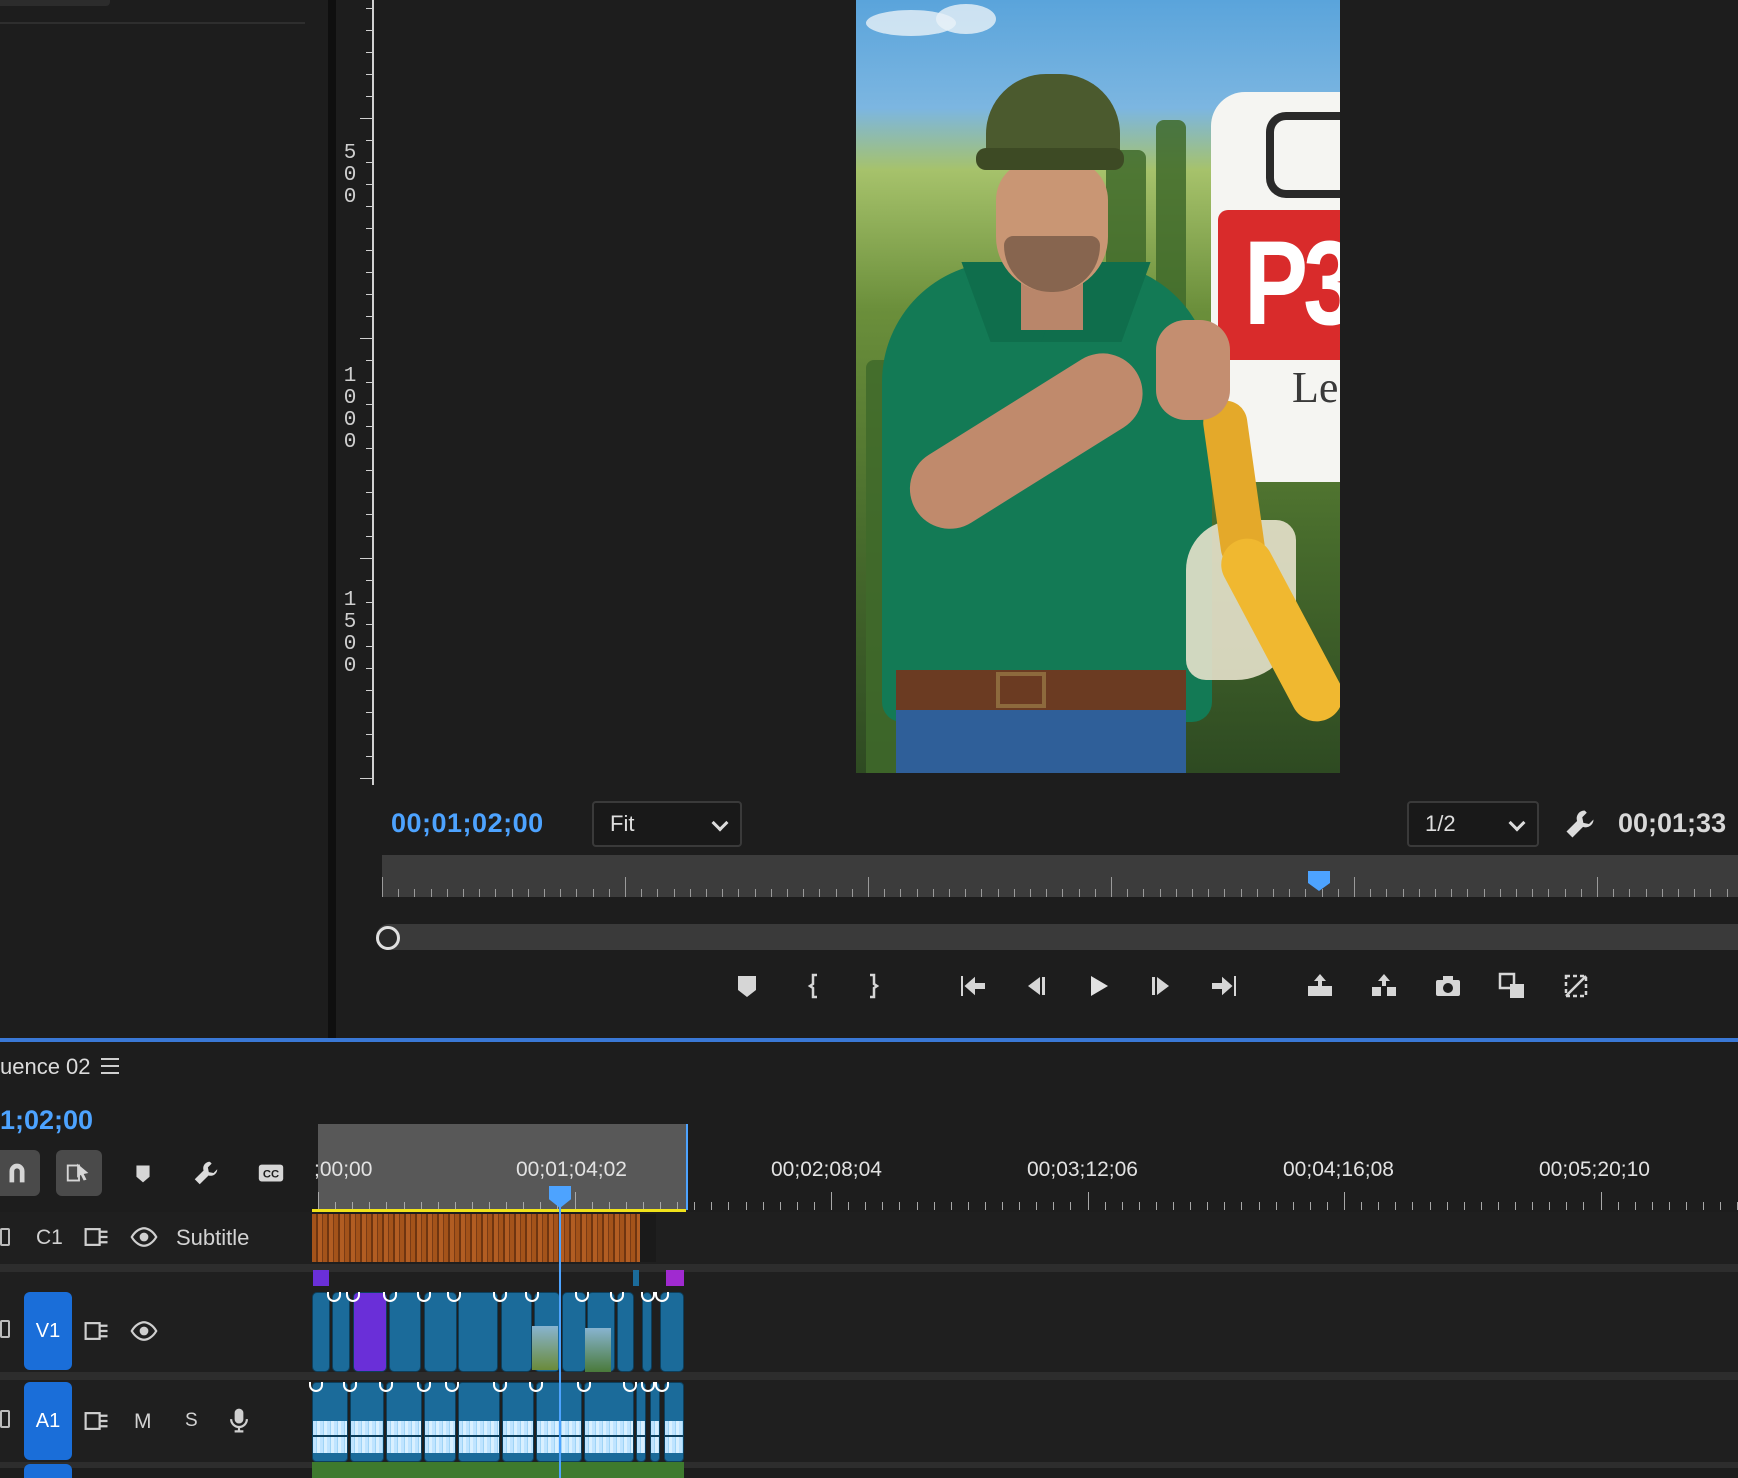 Image resolution: width=1738 pixels, height=1478 pixels. What do you see at coordinates (560, 1341) in the screenshot?
I see `timeline-playhead-line` at bounding box center [560, 1341].